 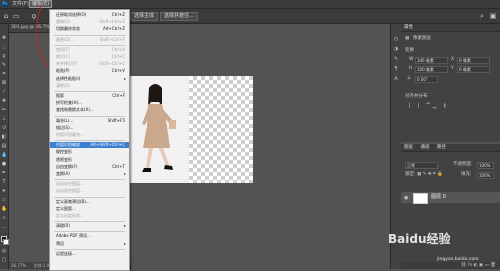 What do you see at coordinates (89, 244) in the screenshot?
I see `menu-item: 预设 ▸` at bounding box center [89, 244].